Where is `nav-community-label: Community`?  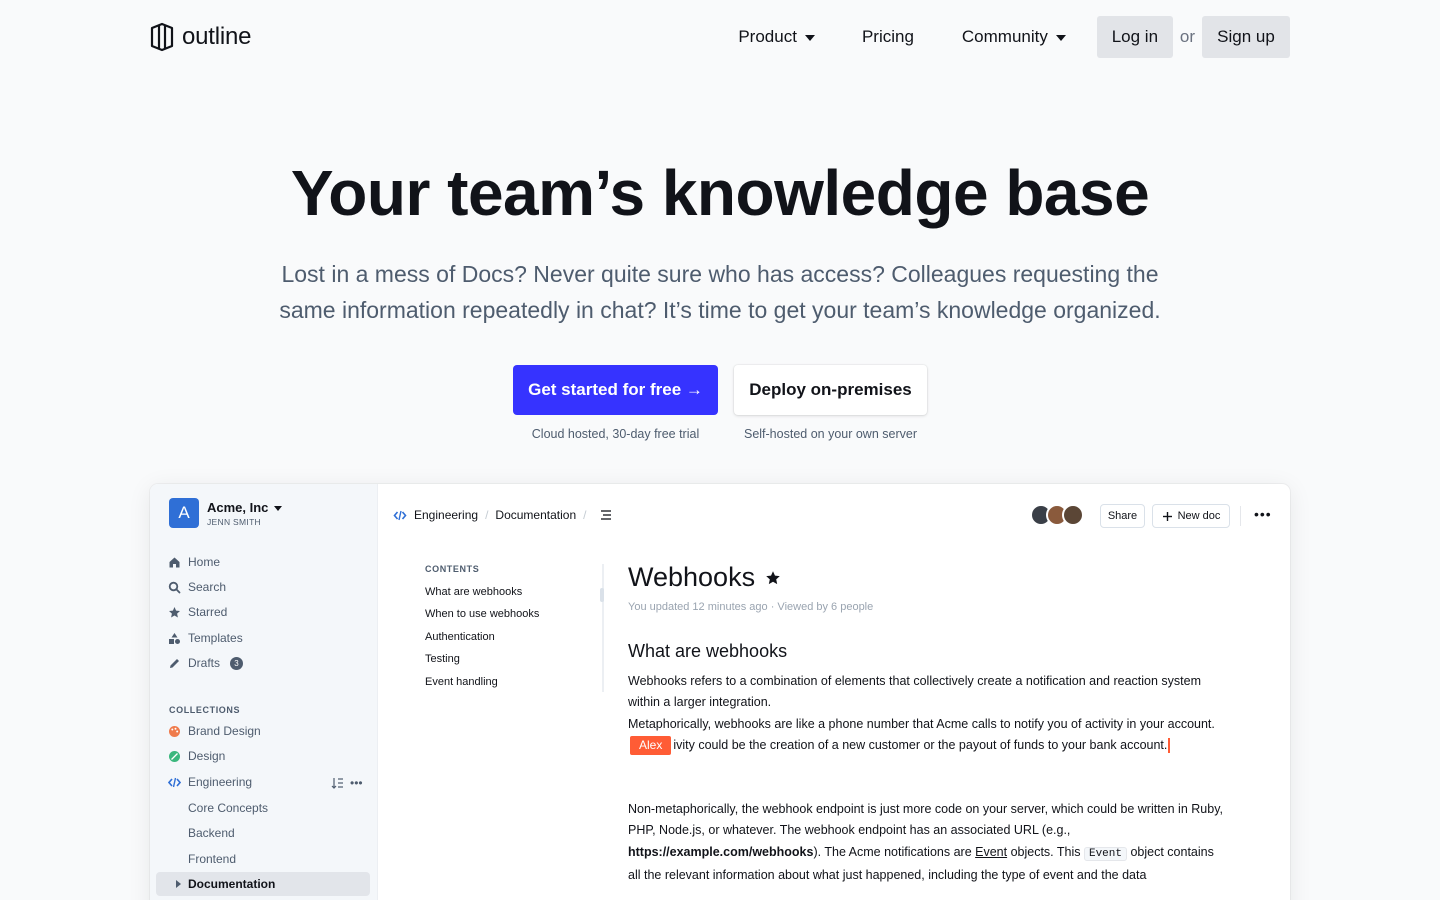 nav-community-label: Community is located at coordinates (1004, 36).